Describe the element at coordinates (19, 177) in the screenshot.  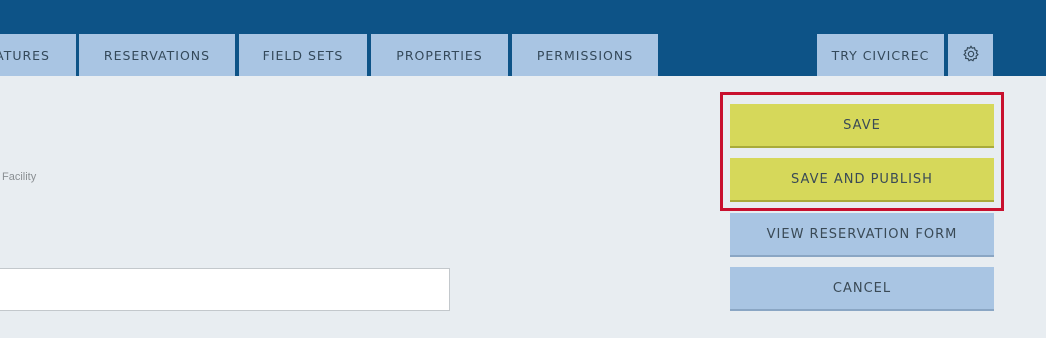
I see `facility-label: Facility` at that location.